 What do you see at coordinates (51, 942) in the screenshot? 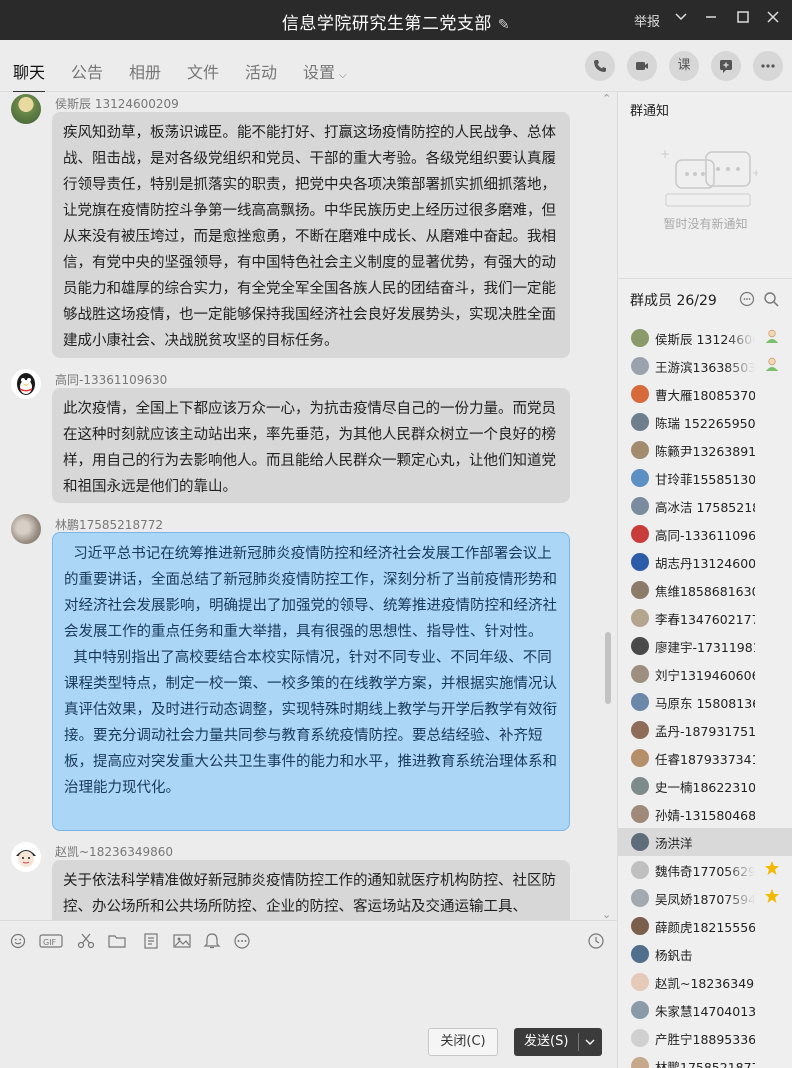
I see `gif-icon: GIF` at bounding box center [51, 942].